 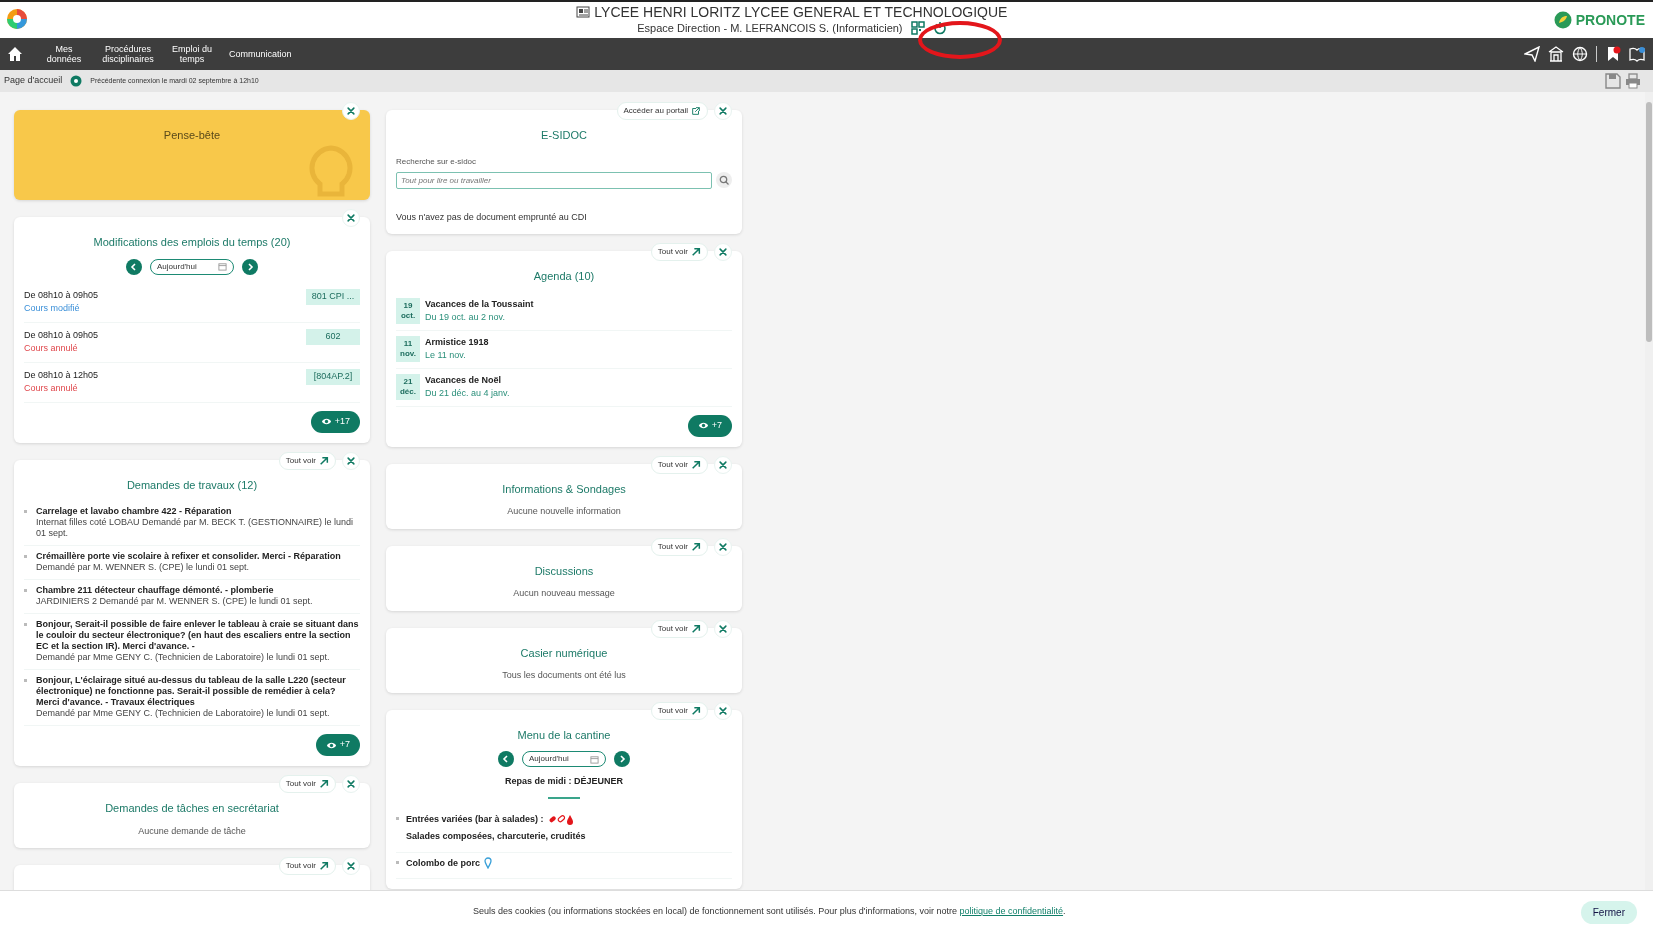 What do you see at coordinates (51, 348) in the screenshot?
I see `status-text: Cours annulé` at bounding box center [51, 348].